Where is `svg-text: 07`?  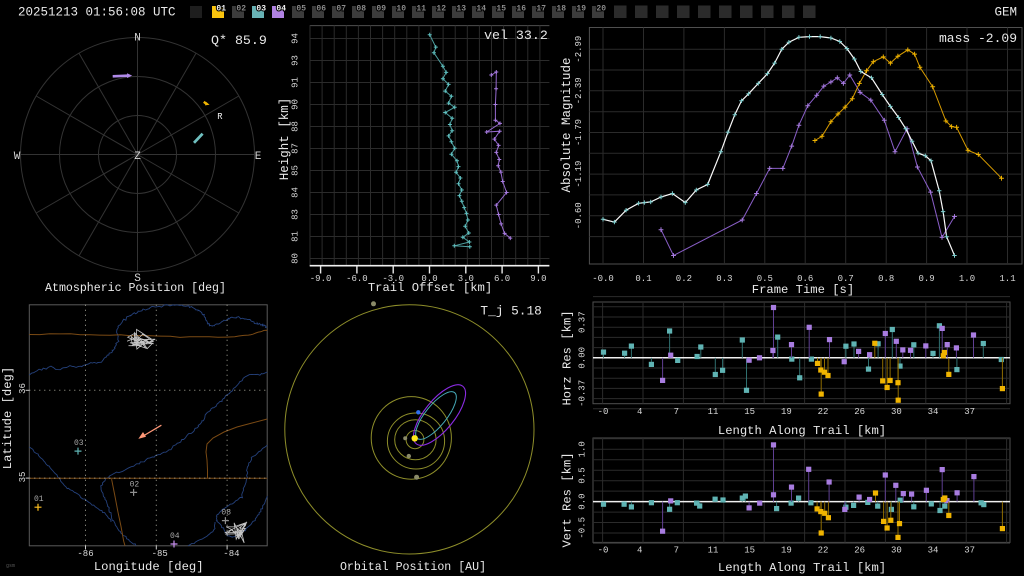
svg-text: 07 is located at coordinates (341, 9).